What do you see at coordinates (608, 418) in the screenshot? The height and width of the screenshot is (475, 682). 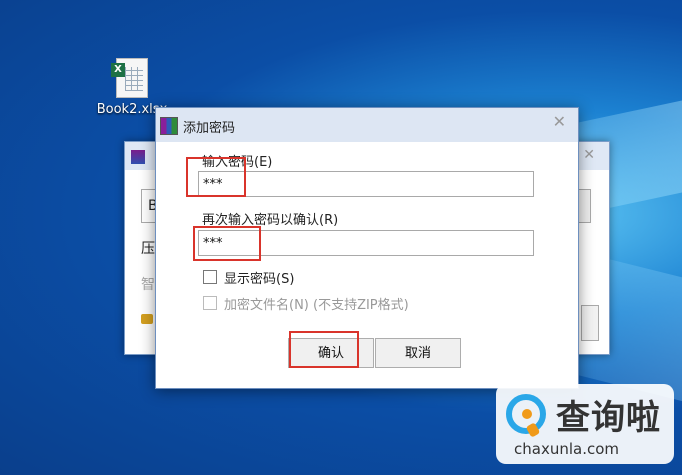 I see `watermark-brand: 查询啦` at bounding box center [608, 418].